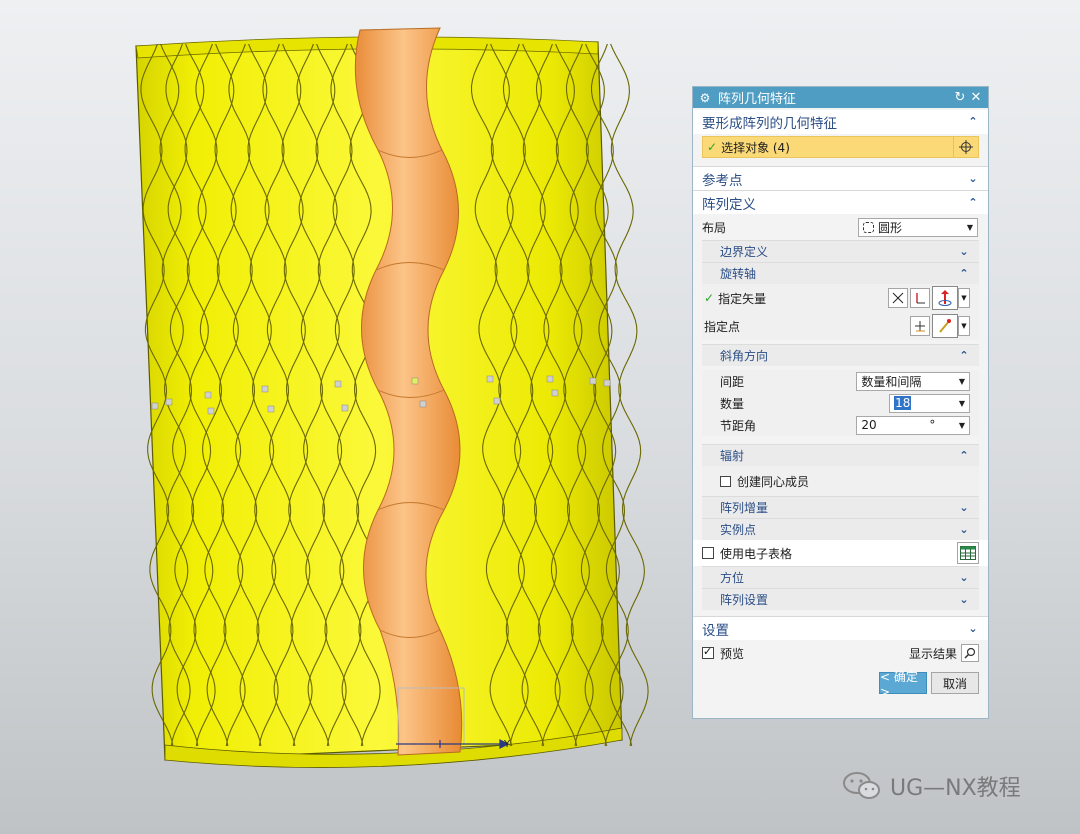  Describe the element at coordinates (705, 97) in the screenshot. I see `gear-icon: ⚙` at that location.